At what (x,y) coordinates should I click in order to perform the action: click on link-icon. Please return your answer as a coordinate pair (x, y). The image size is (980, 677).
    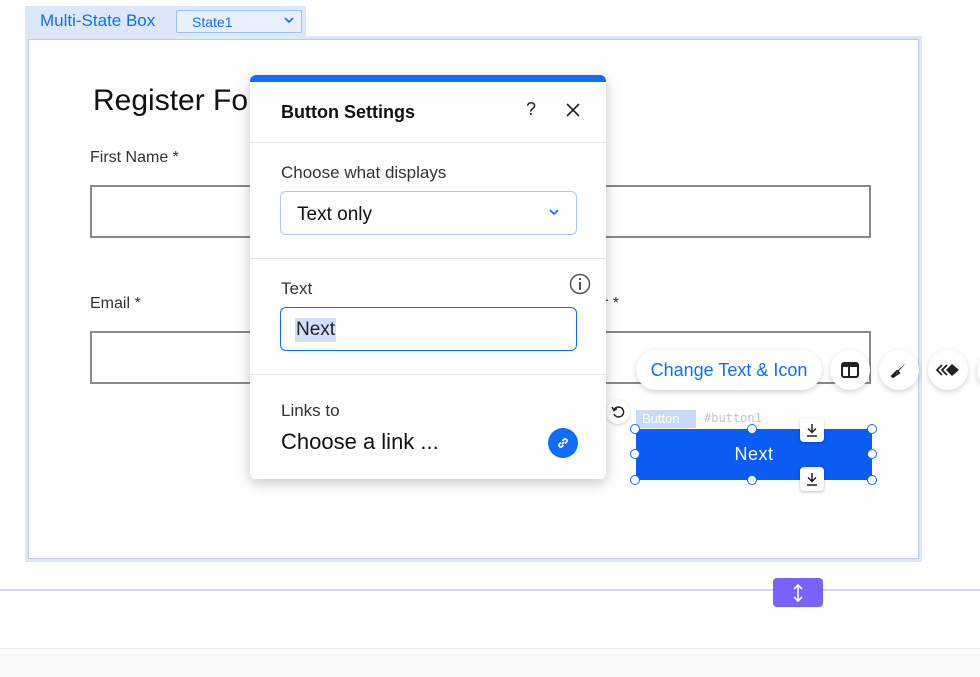
    Looking at the image, I should click on (563, 443).